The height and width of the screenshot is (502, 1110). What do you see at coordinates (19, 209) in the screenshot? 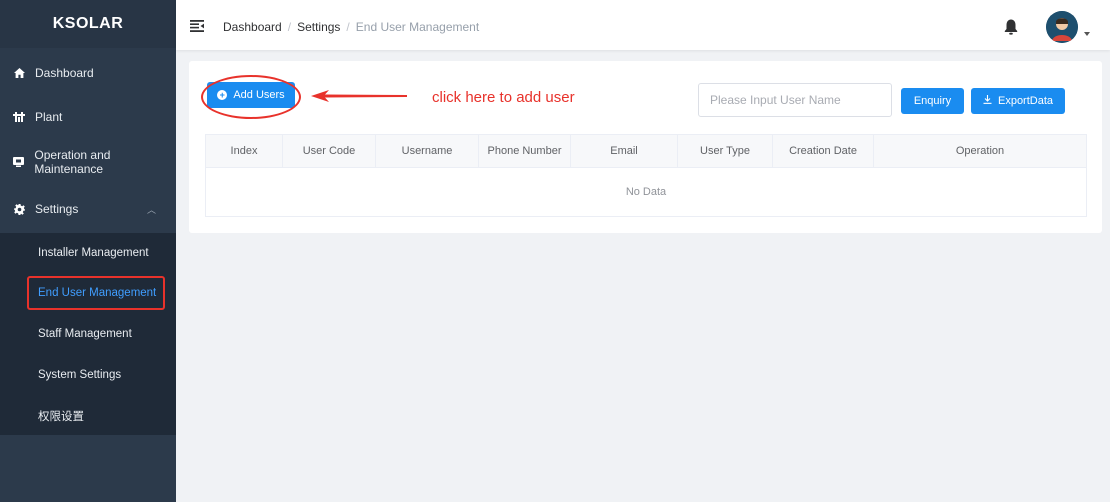
I see `gear-icon` at bounding box center [19, 209].